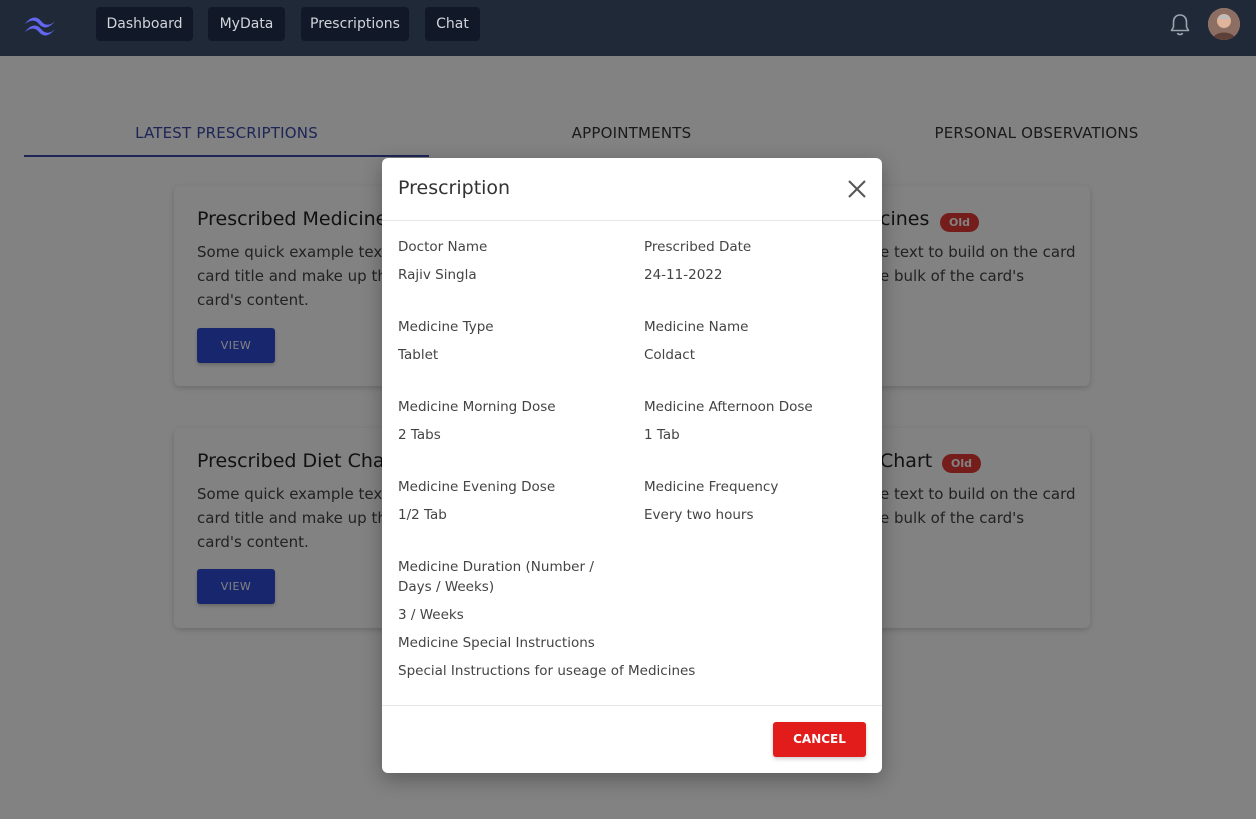 The image size is (1256, 819). I want to click on special-instructions-label: Medicine Special Instructions, so click(496, 643).